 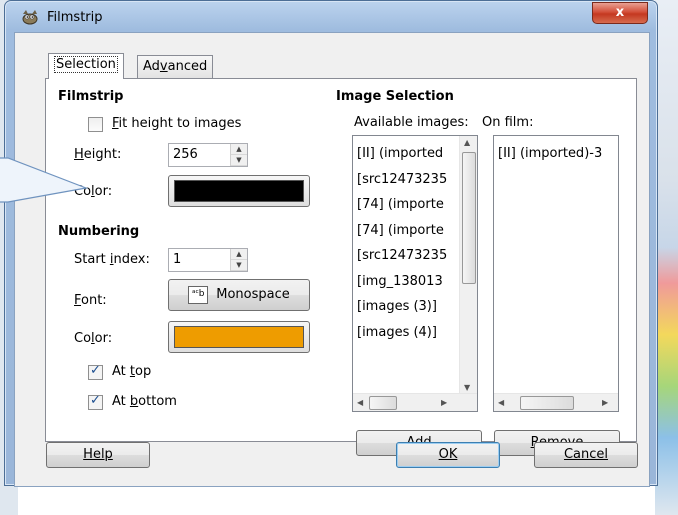 I want to click on font-button: ᵃᶜb Monospace, so click(x=239, y=295).